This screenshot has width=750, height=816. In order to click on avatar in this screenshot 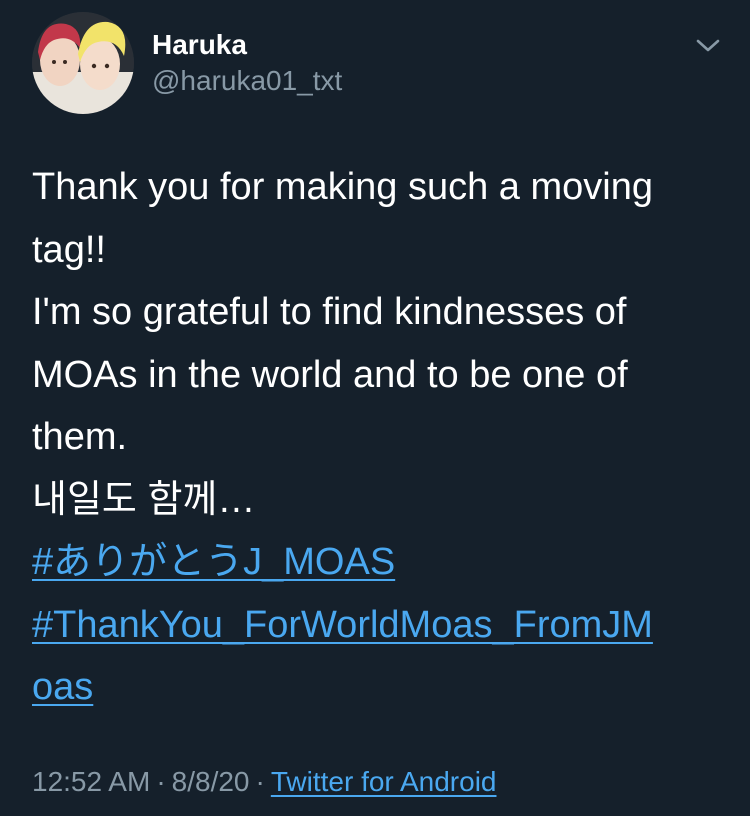, I will do `click(83, 63)`.